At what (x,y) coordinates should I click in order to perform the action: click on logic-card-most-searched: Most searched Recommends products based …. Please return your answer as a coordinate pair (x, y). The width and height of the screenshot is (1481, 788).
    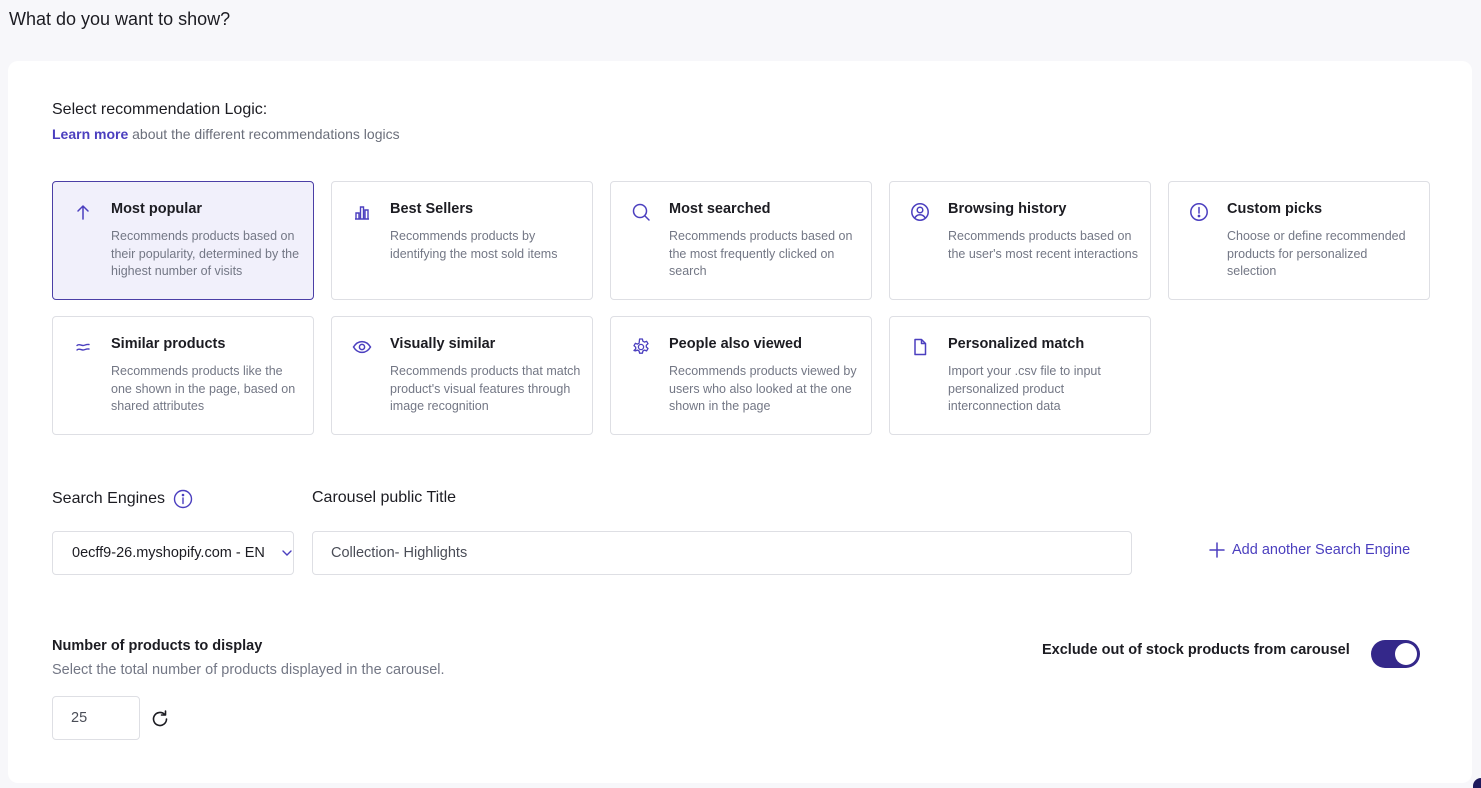
    Looking at the image, I should click on (741, 240).